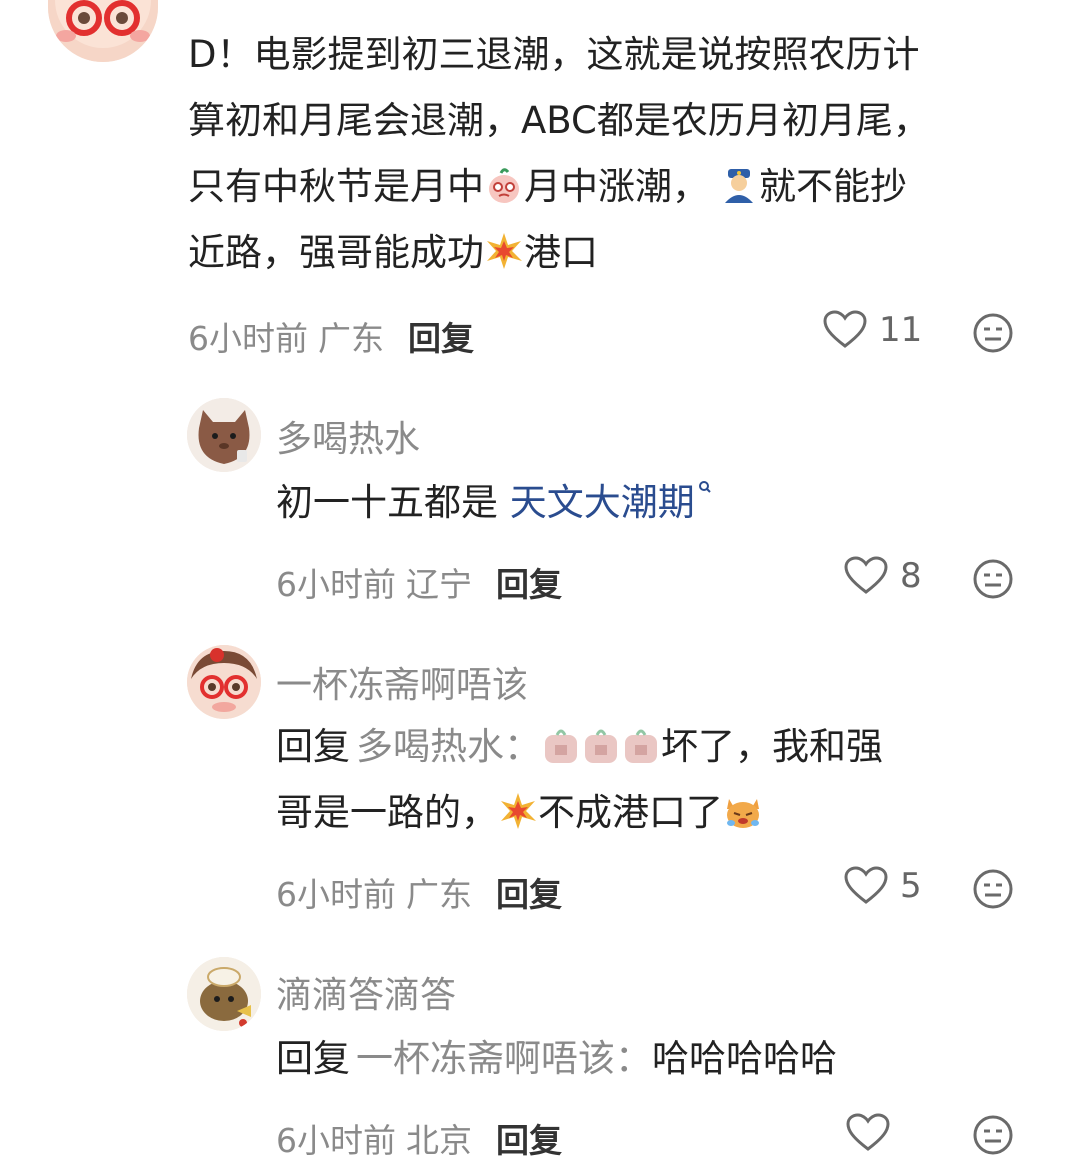 Image resolution: width=1080 pixels, height=1176 pixels. I want to click on like-button: 5, so click(883, 886).